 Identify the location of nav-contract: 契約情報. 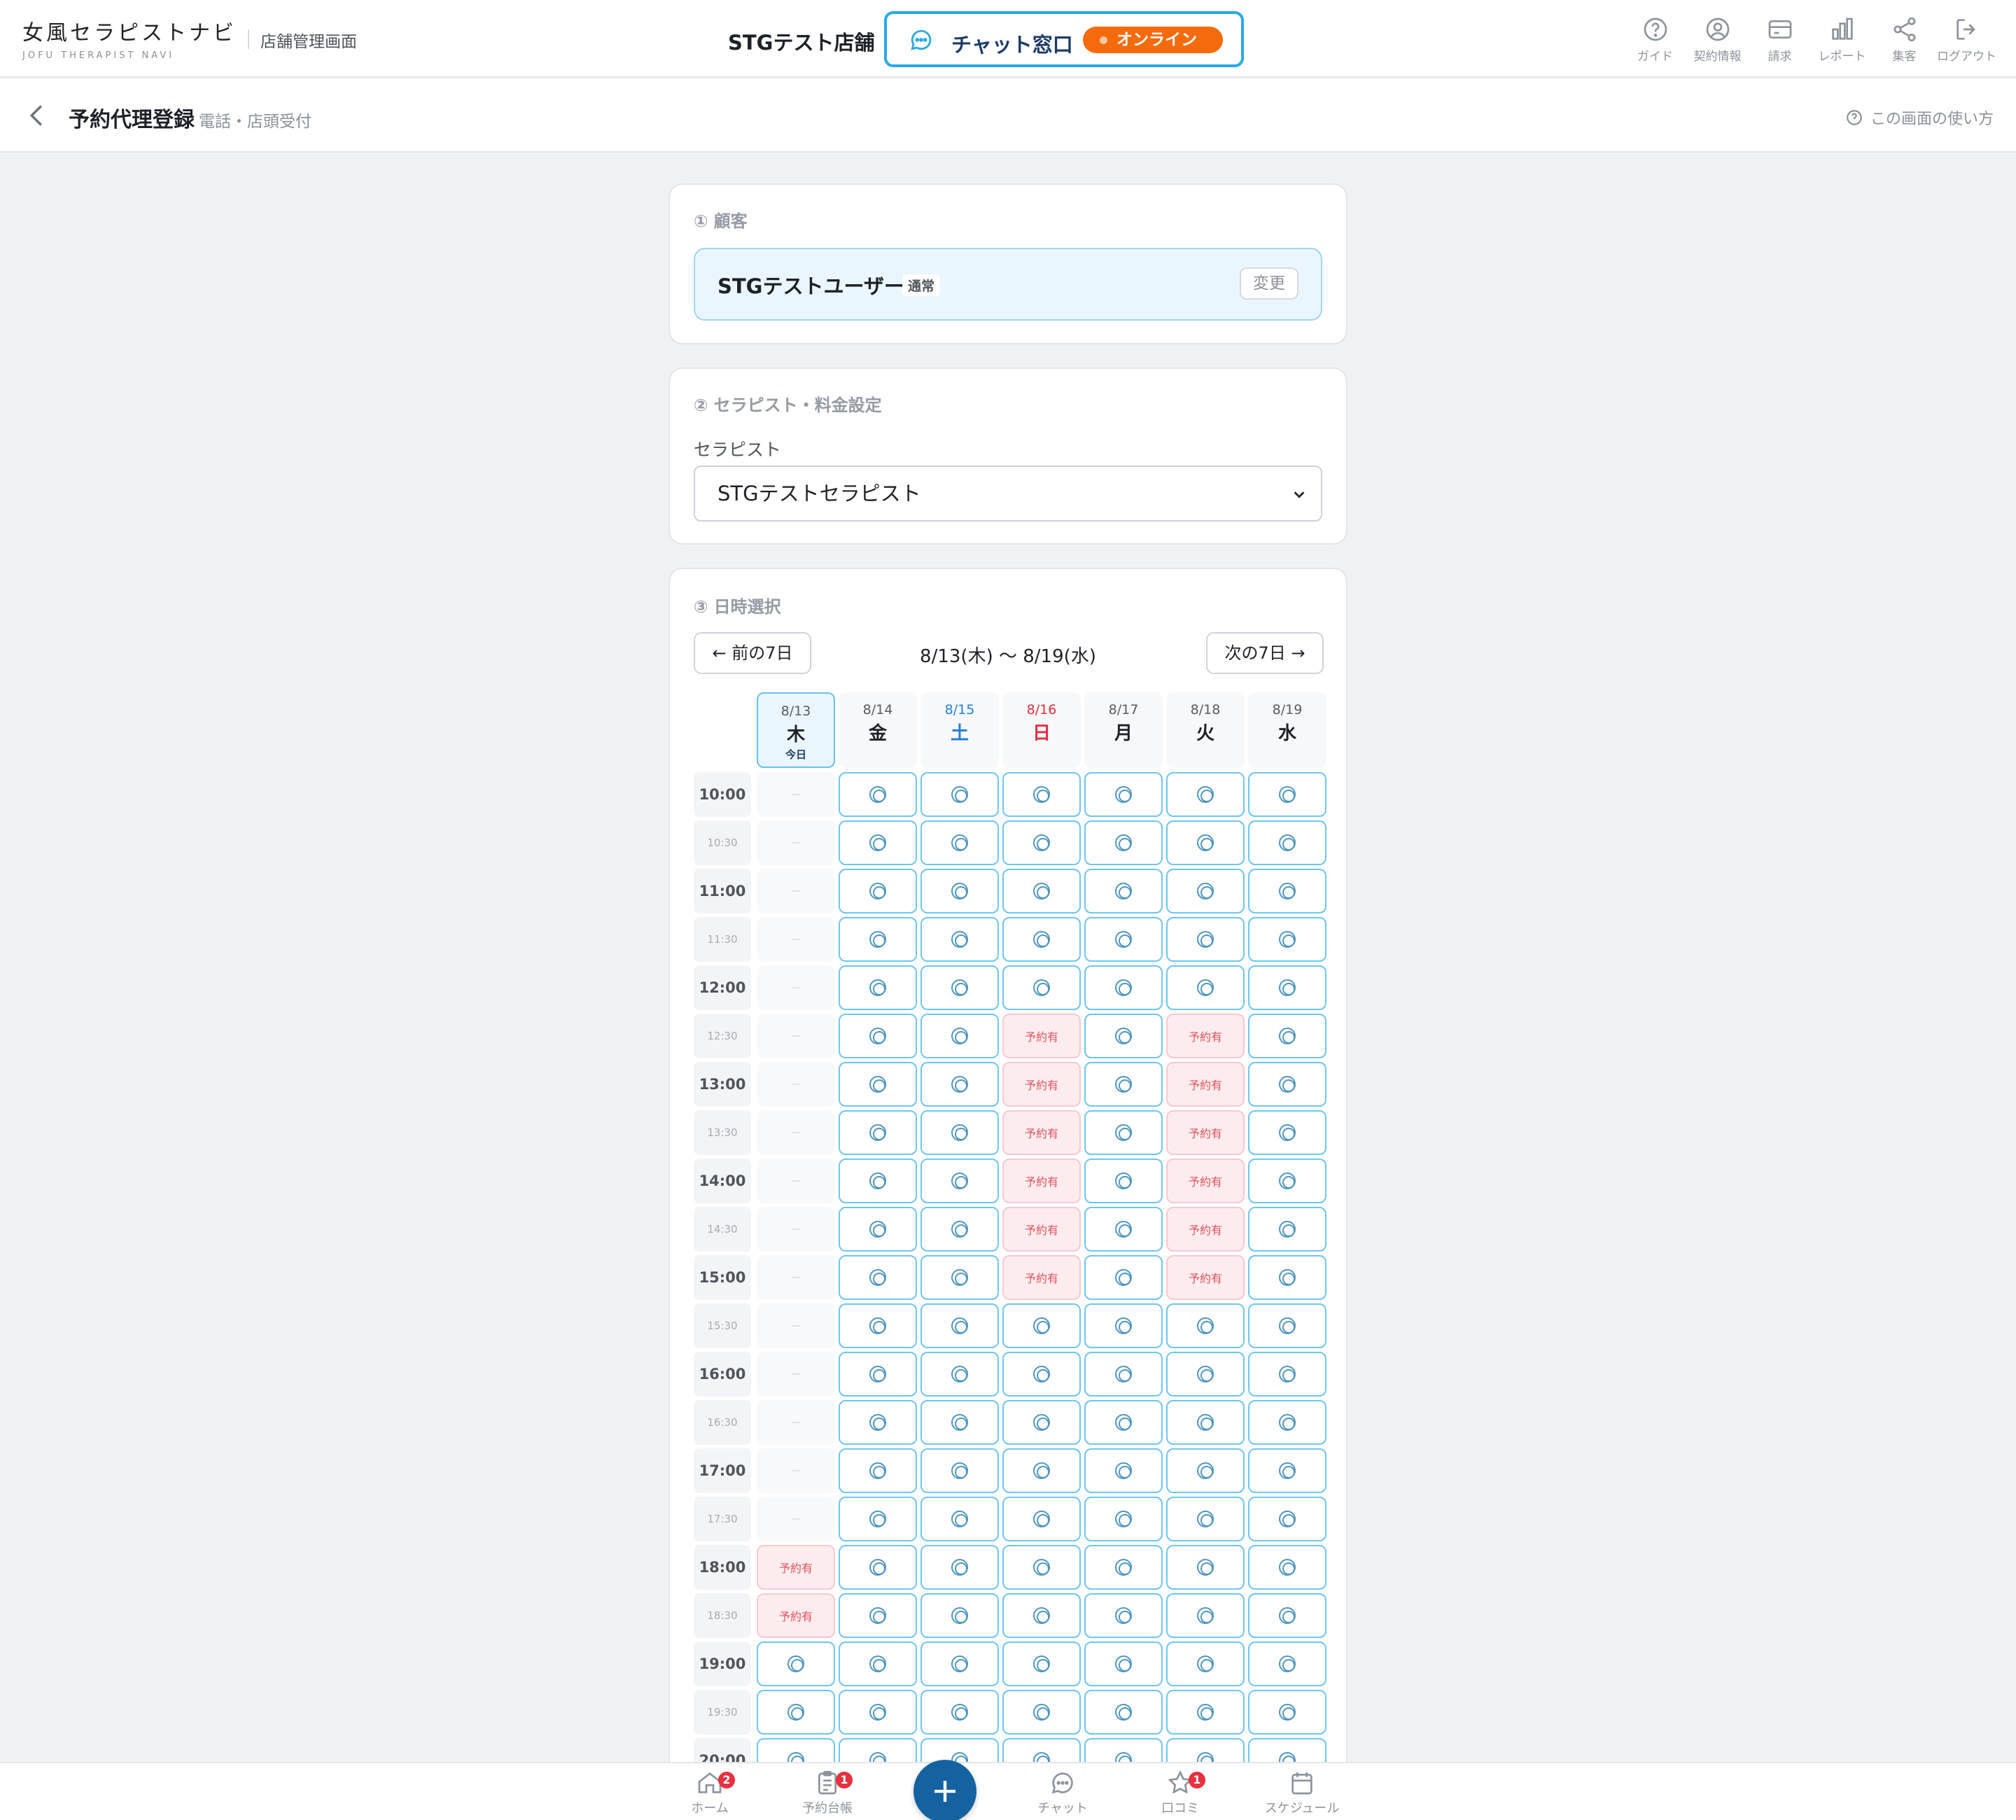
(1717, 39).